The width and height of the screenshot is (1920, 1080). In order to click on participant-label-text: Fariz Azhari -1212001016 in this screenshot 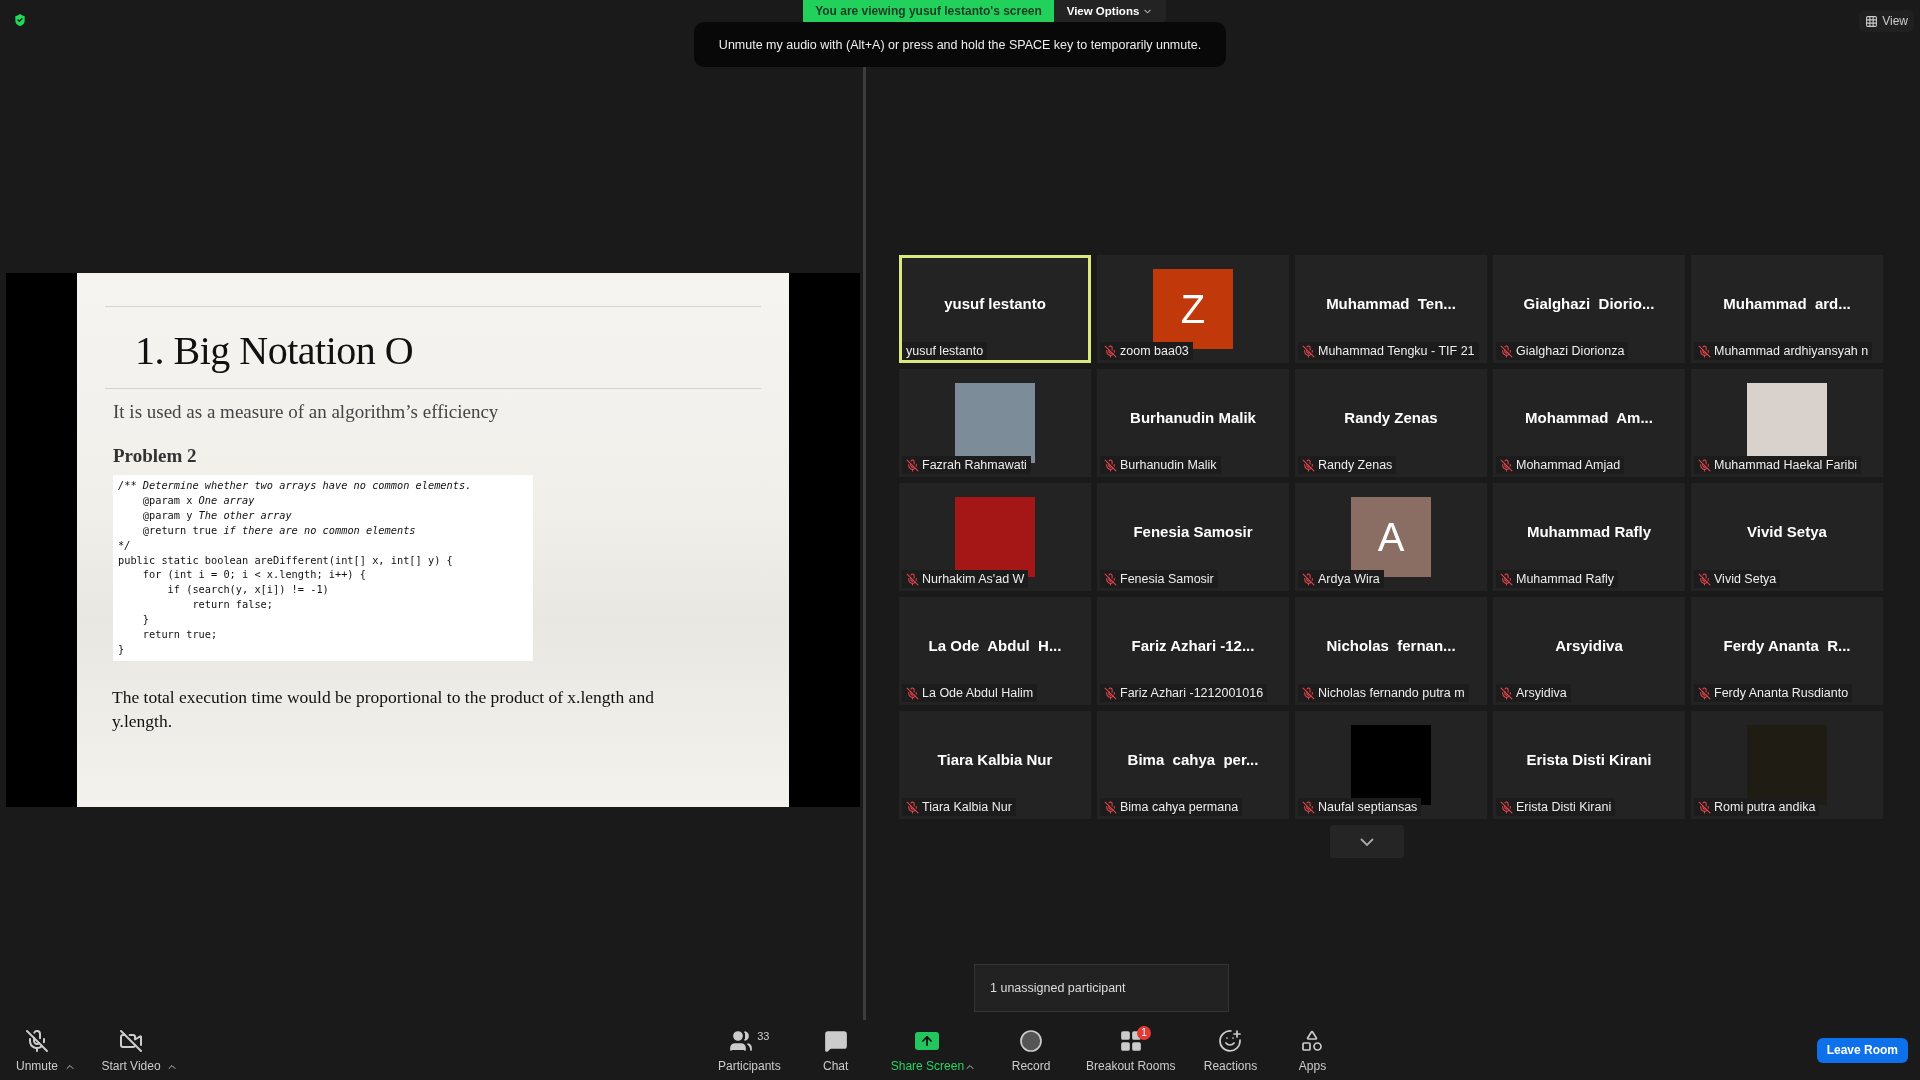, I will do `click(1192, 693)`.